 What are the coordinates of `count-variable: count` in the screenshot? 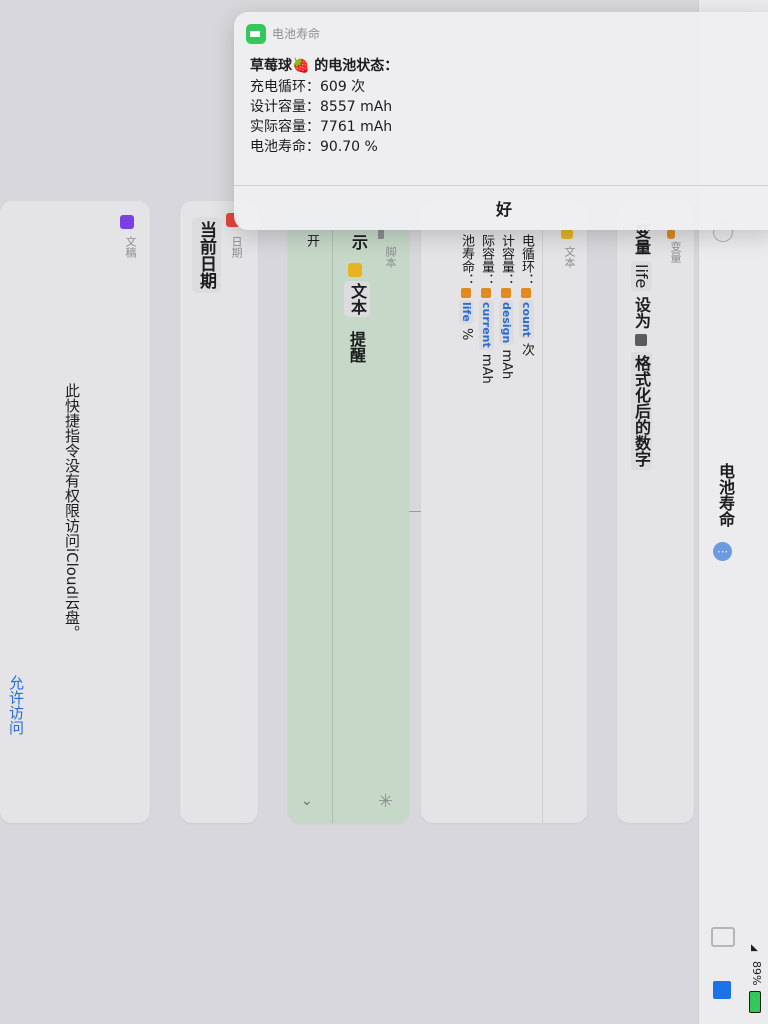 It's located at (526, 319).